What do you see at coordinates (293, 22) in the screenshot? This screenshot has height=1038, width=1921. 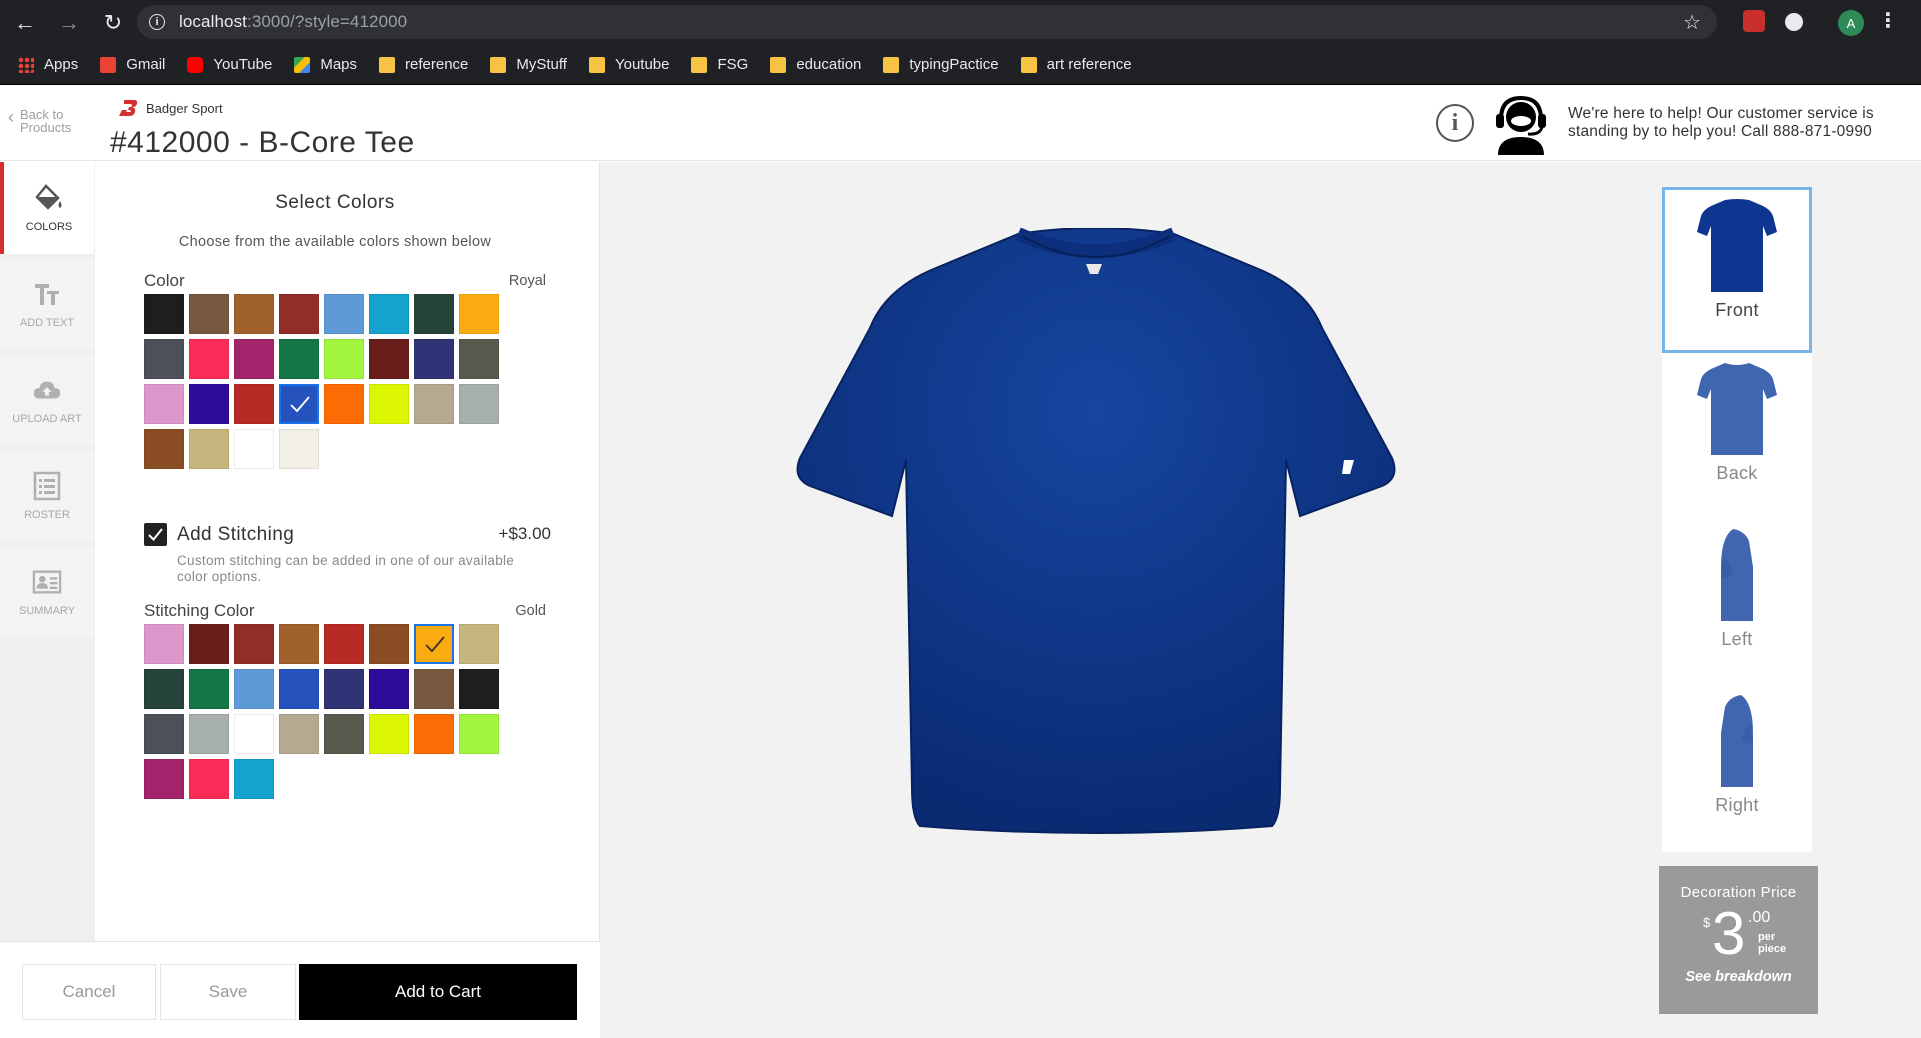 I see `address-url: localhost:3000/?style=412000` at bounding box center [293, 22].